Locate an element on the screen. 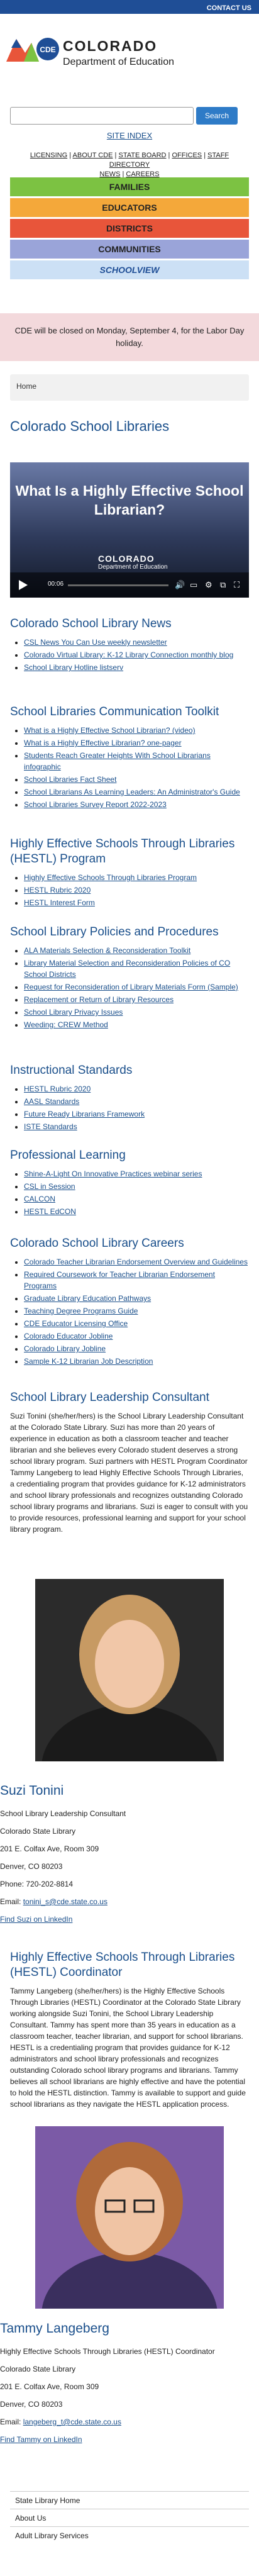 The width and height of the screenshot is (259, 2576). page-title: Colorado School Libraries is located at coordinates (90, 426).